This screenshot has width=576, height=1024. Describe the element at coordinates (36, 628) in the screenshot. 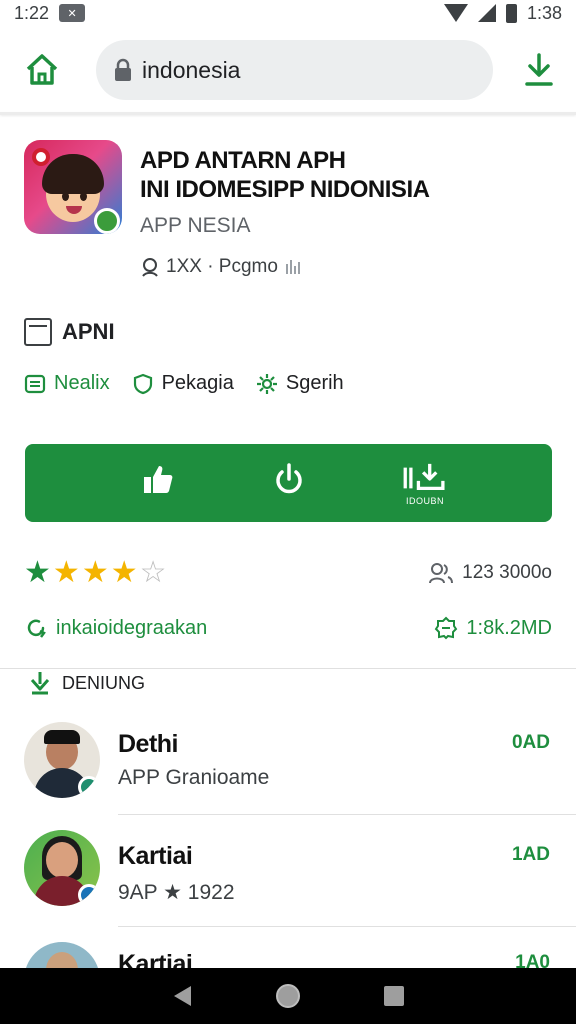

I see `refresh-icon` at that location.